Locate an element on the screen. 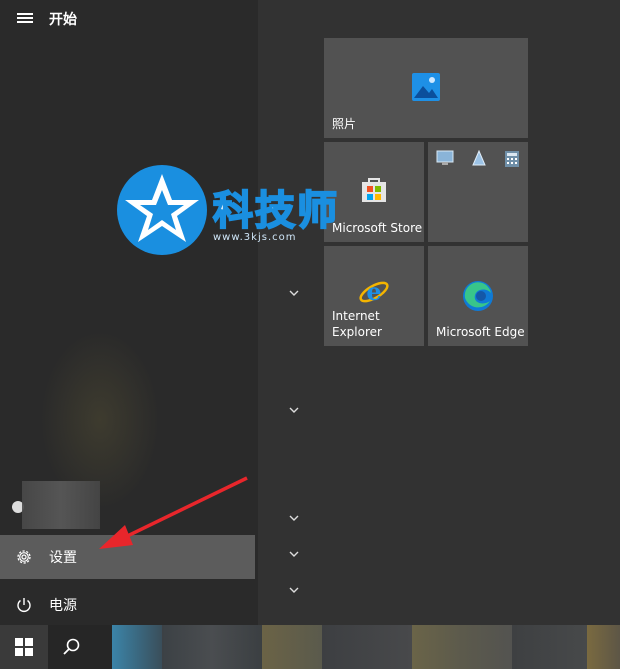  power-button: 电源 is located at coordinates (127, 605).